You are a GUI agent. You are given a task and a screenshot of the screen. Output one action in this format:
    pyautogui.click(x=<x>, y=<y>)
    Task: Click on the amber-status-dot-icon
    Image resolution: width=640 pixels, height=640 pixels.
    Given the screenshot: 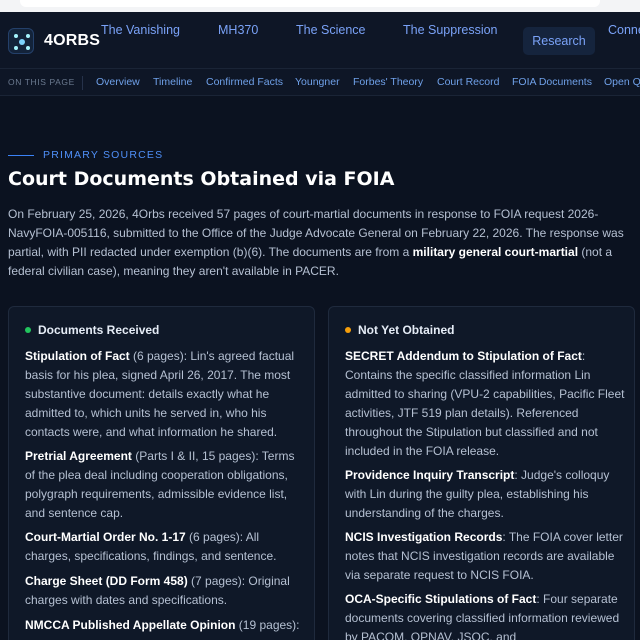 What is the action you would take?
    pyautogui.click(x=348, y=330)
    